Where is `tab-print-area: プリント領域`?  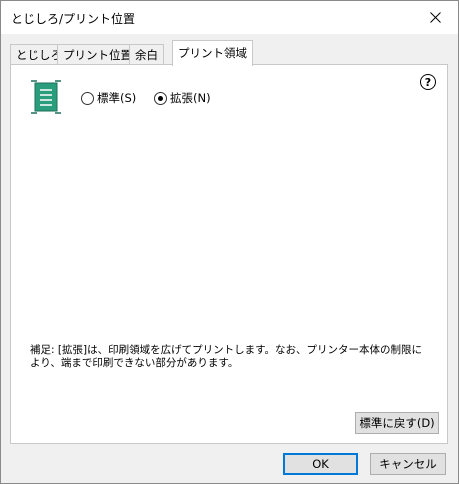 tab-print-area: プリント領域 is located at coordinates (212, 53).